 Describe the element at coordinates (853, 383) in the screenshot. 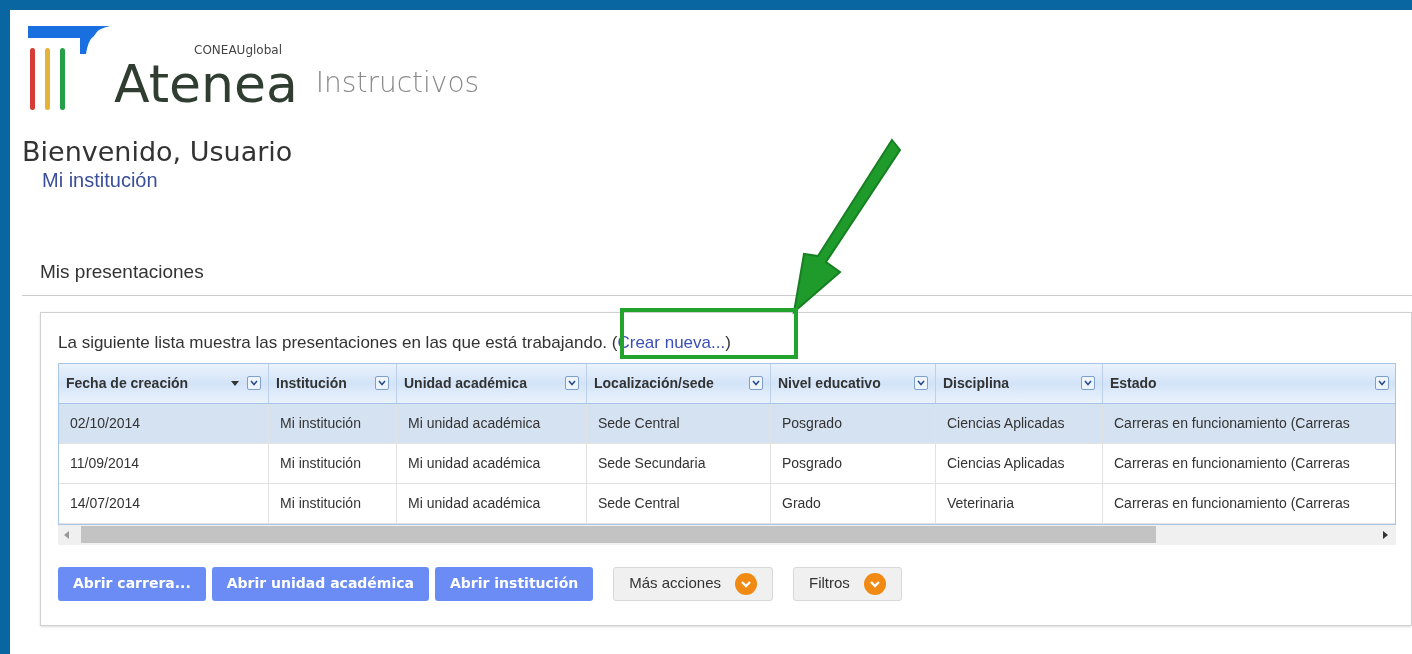

I see `column-header: Nivel educativo` at that location.